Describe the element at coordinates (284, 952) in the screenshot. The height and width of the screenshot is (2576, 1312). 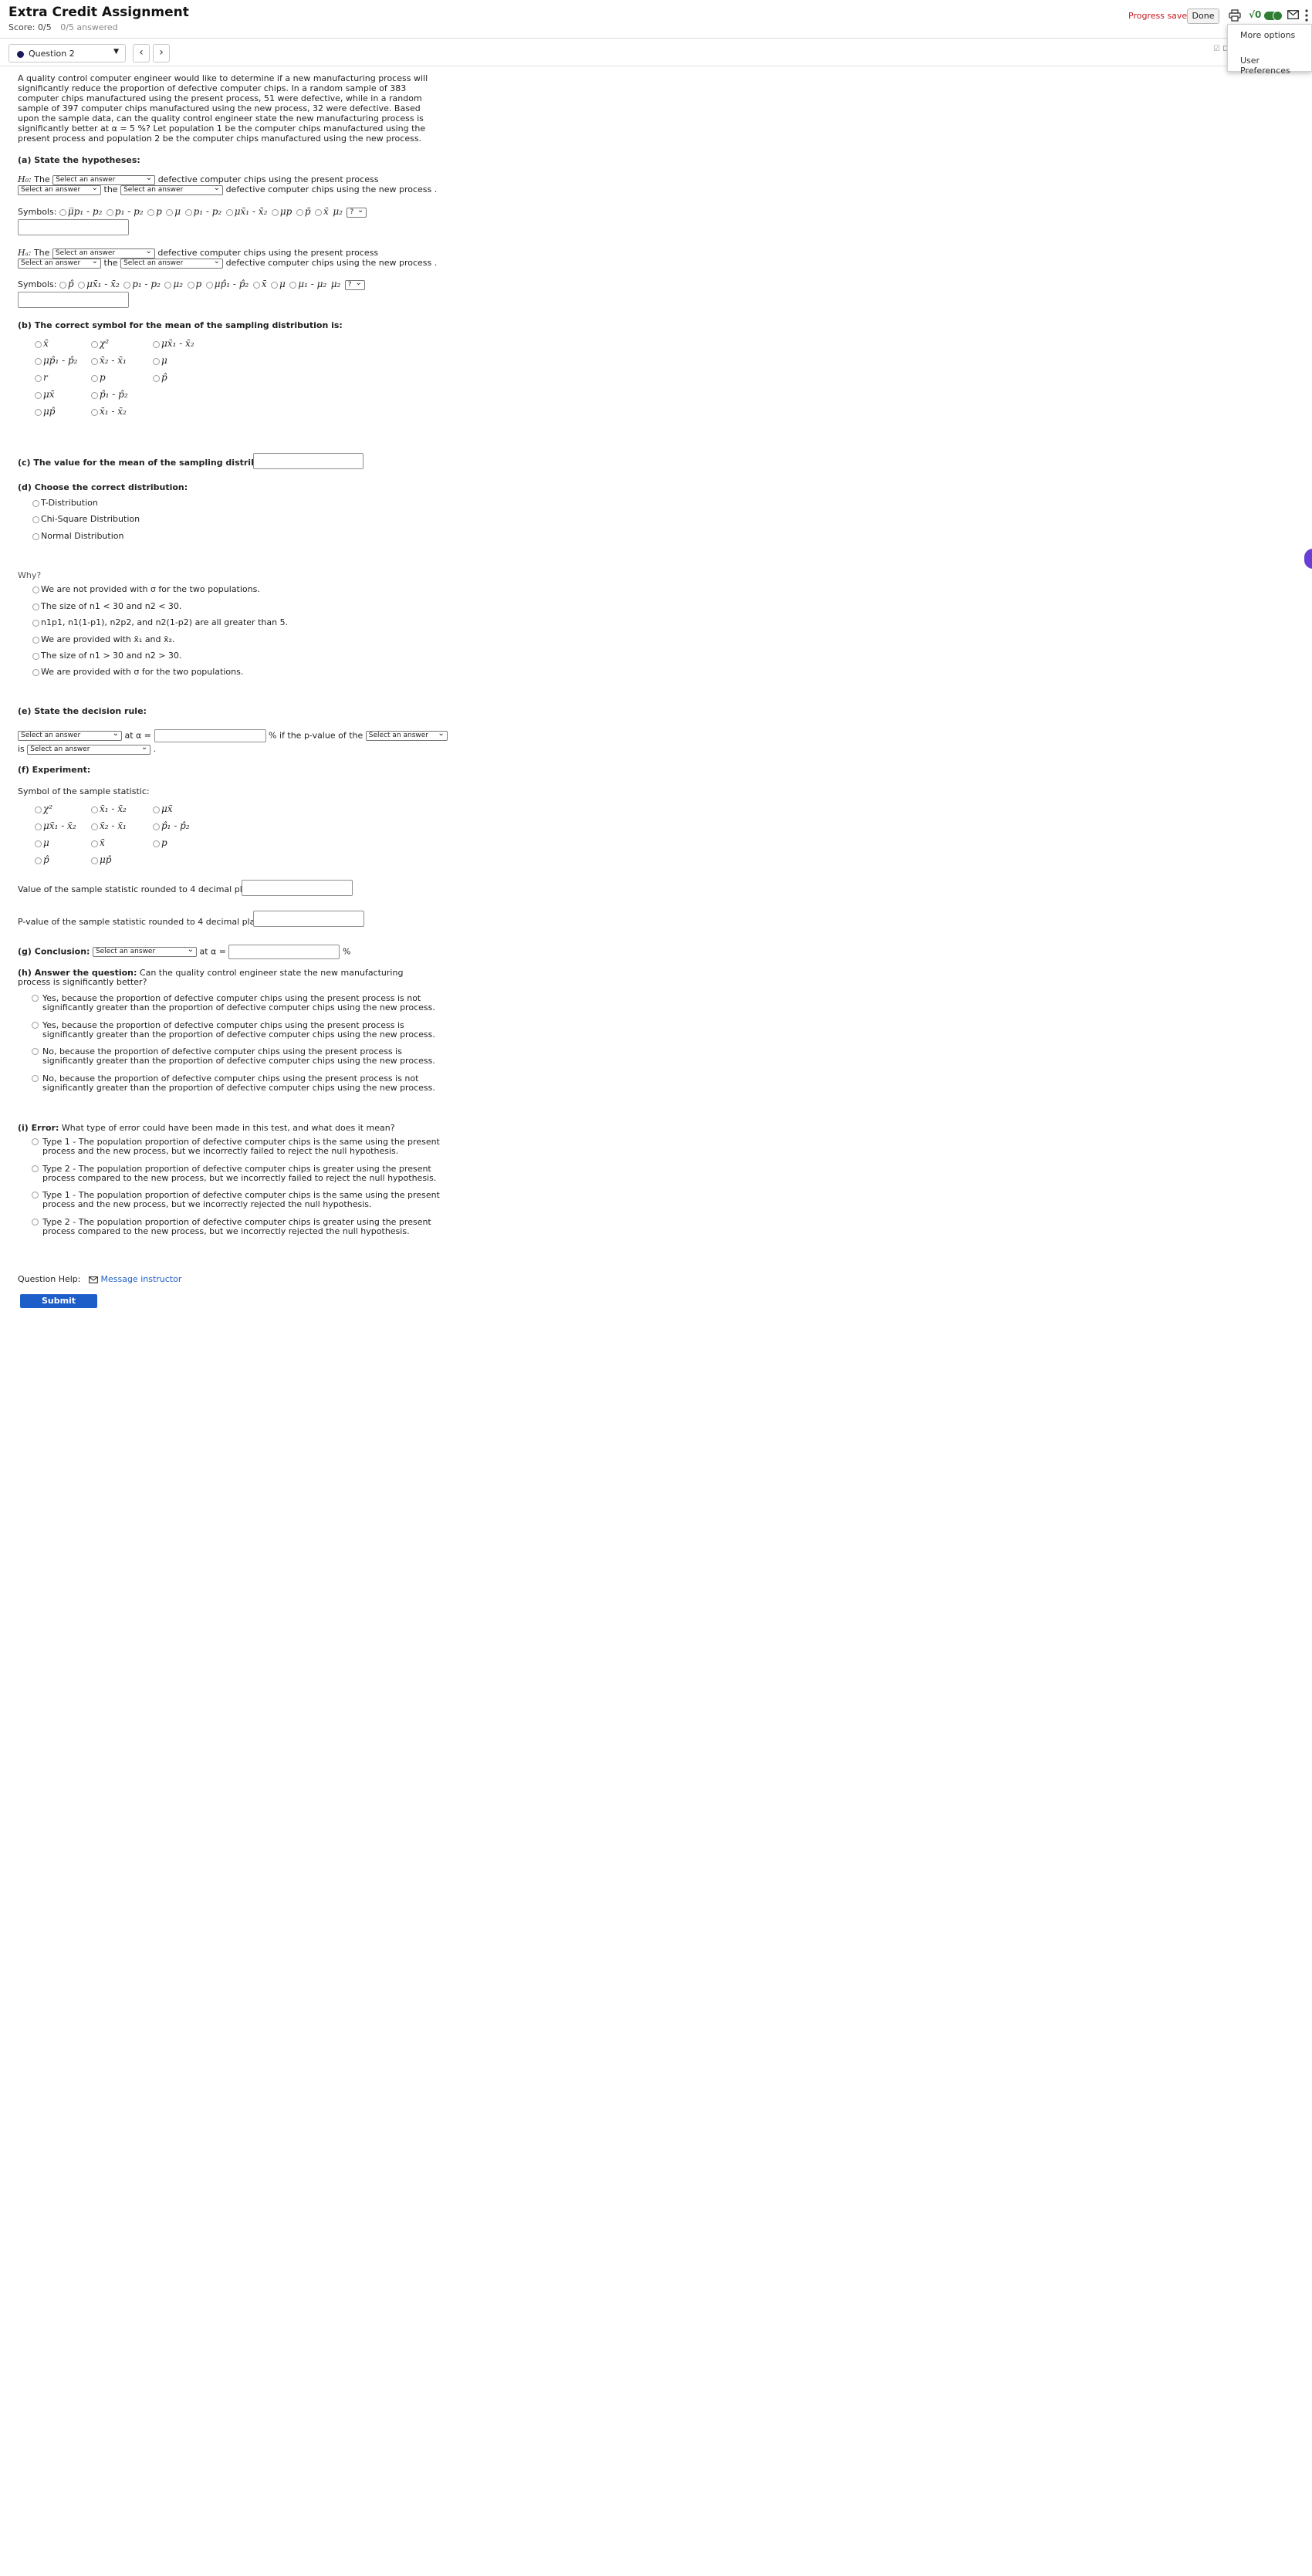
I see `conclusion-alpha-input` at that location.